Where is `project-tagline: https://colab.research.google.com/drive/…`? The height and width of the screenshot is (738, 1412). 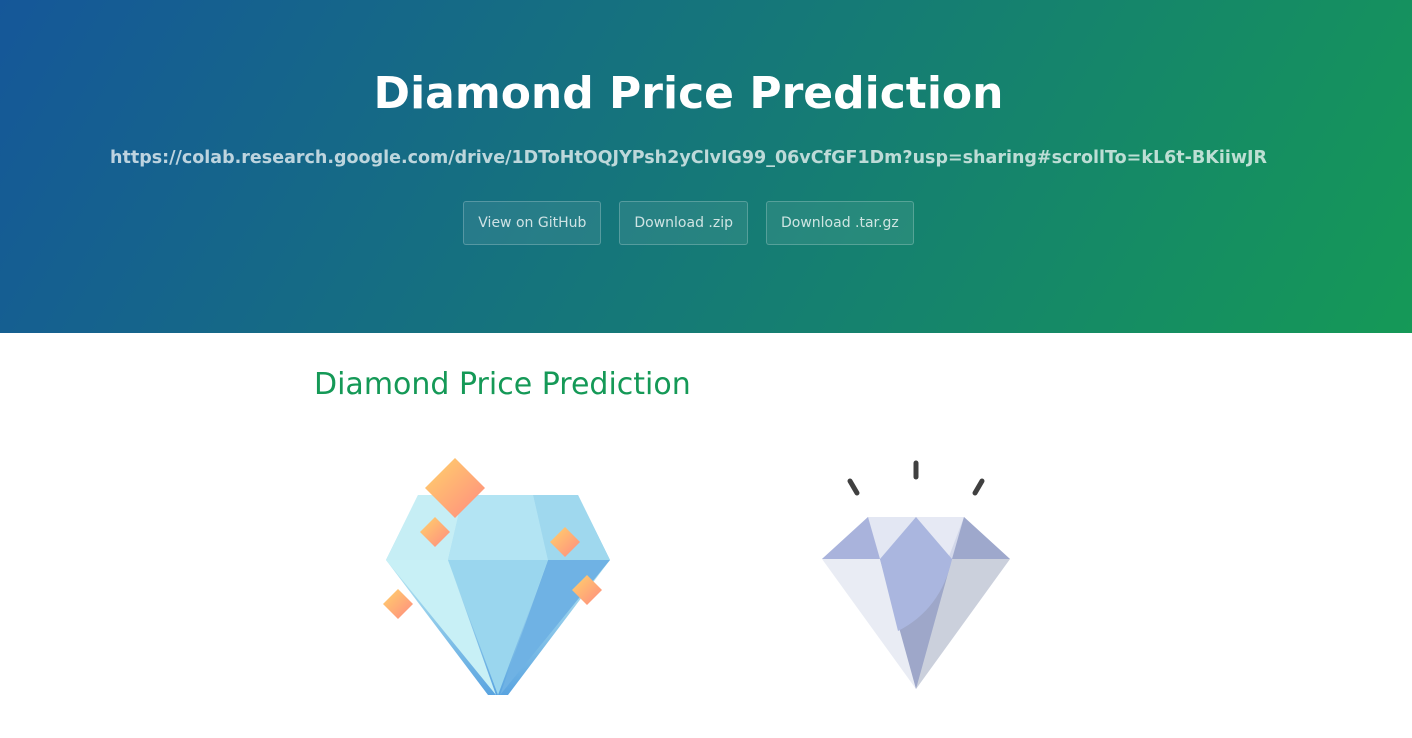 project-tagline: https://colab.research.google.com/drive/… is located at coordinates (688, 158).